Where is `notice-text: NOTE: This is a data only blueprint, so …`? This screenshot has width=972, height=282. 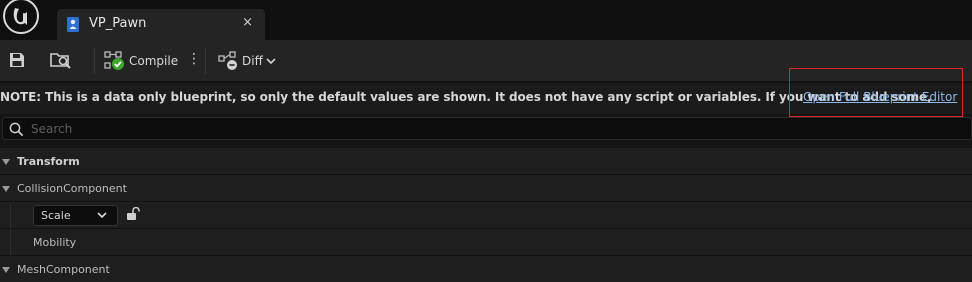 notice-text: NOTE: This is a data only blueprint, so … is located at coordinates (466, 97).